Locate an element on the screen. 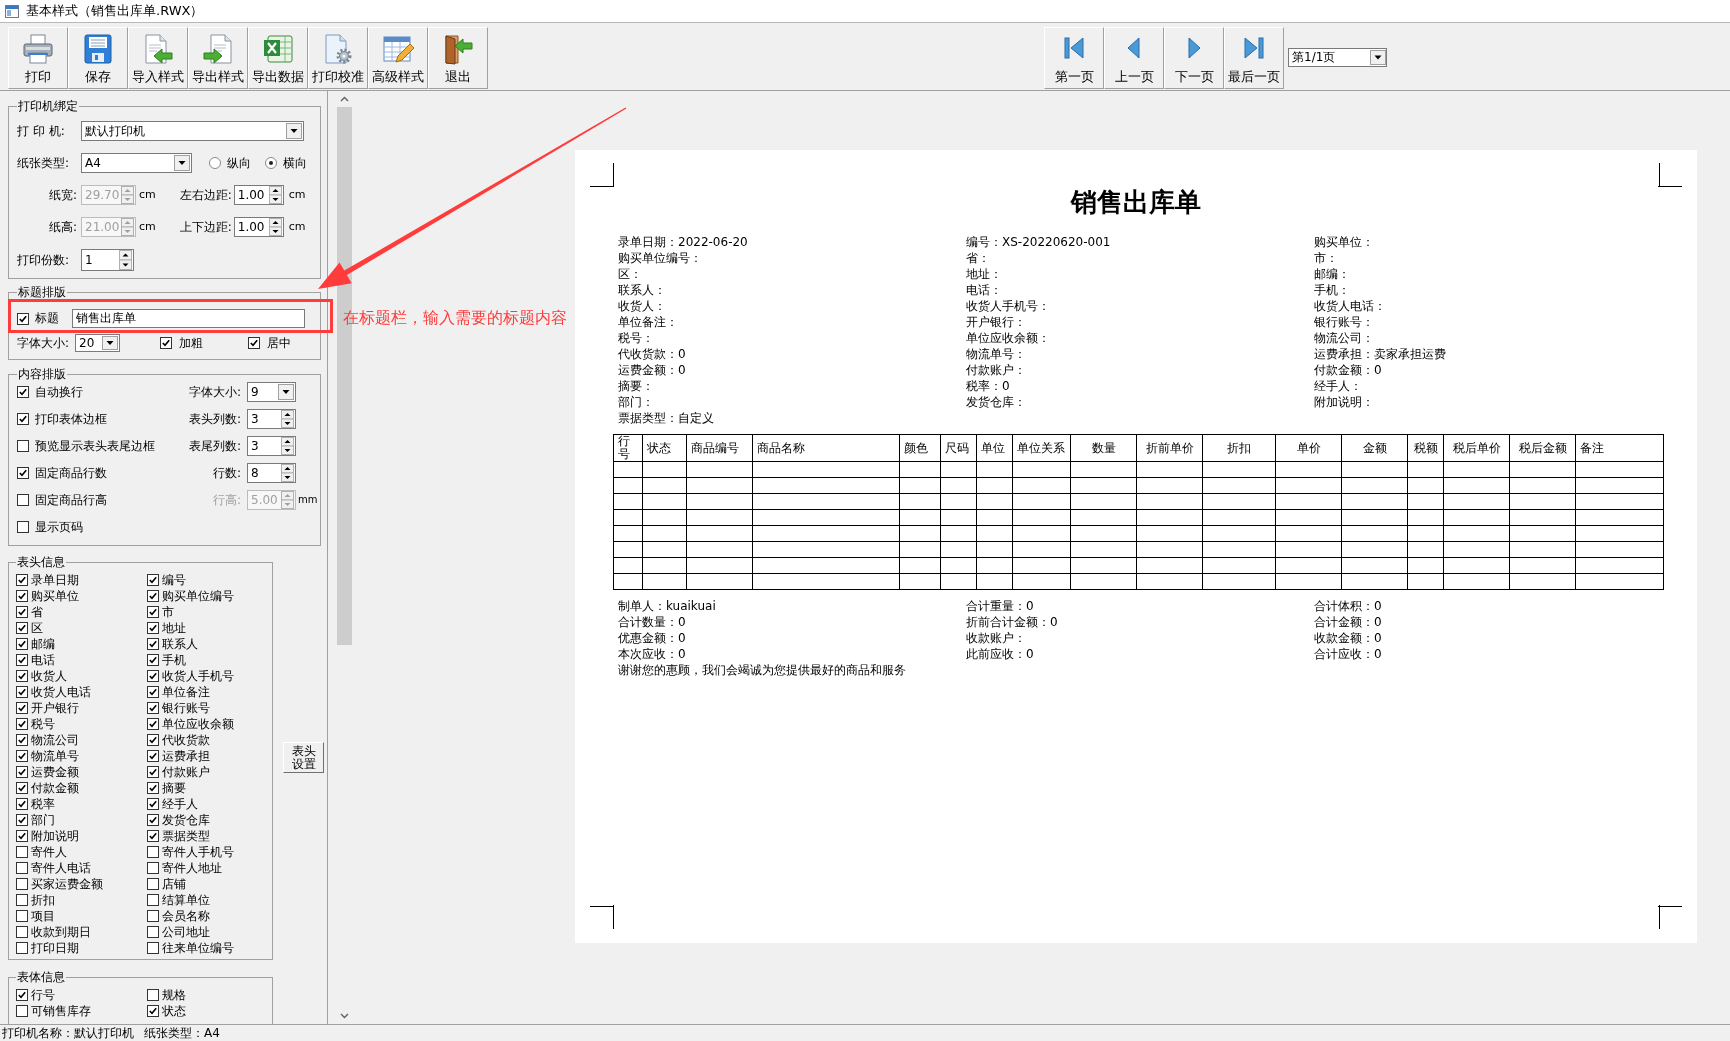  checkbox-label: 买家运费金额 is located at coordinates (67, 884).